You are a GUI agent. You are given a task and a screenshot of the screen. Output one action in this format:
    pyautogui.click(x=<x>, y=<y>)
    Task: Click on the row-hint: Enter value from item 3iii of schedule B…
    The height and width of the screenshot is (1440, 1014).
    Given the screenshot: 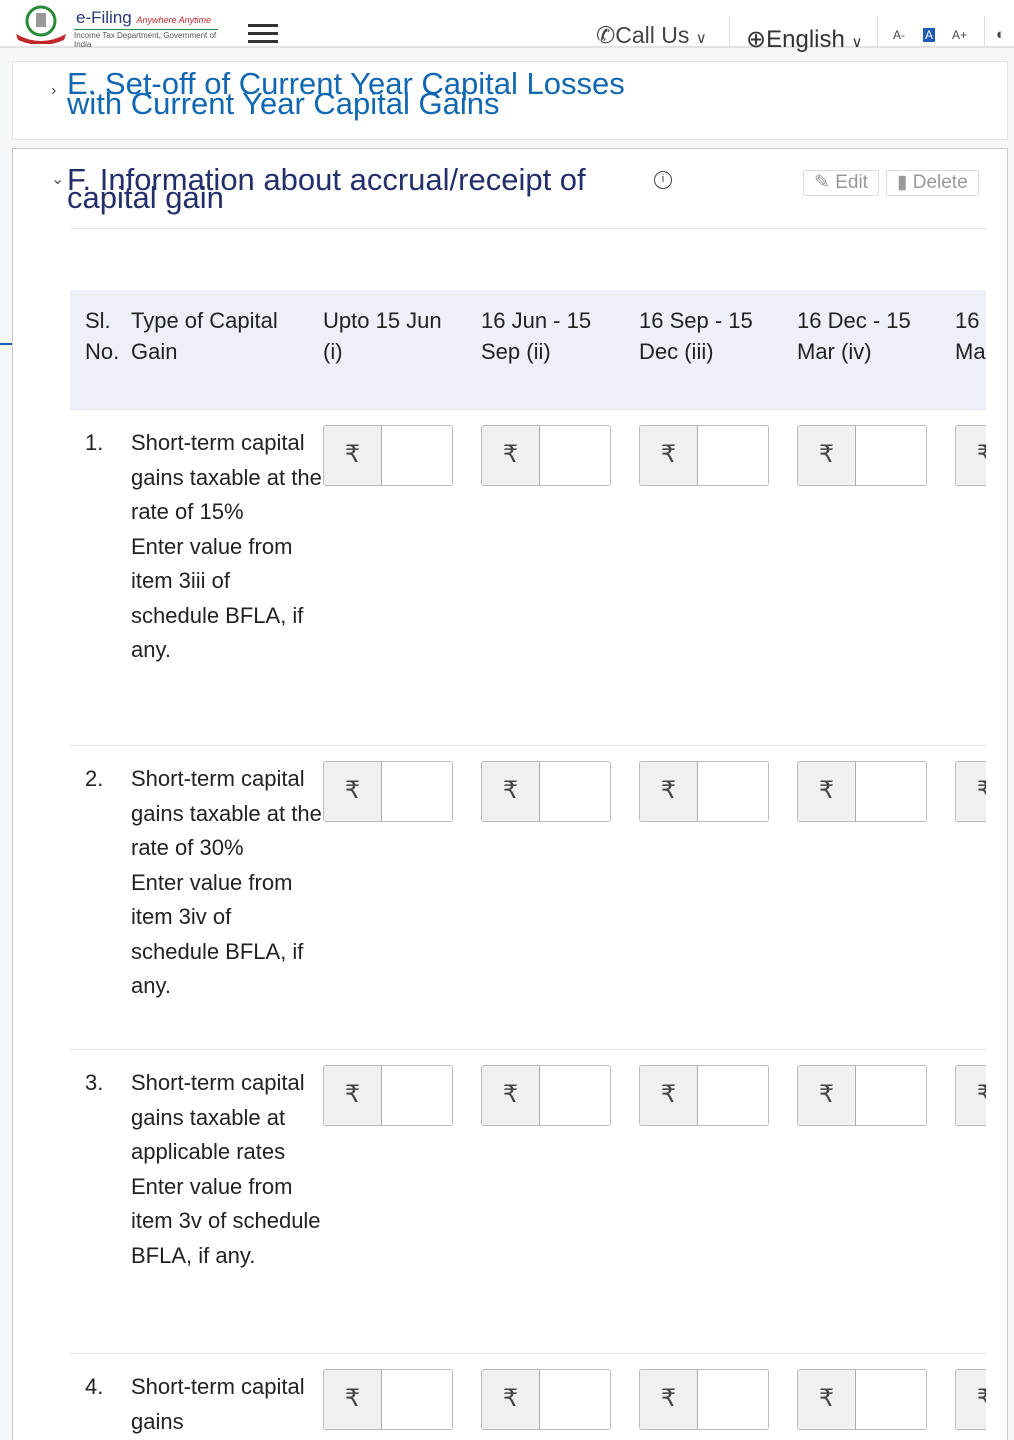 What is the action you would take?
    pyautogui.click(x=217, y=598)
    